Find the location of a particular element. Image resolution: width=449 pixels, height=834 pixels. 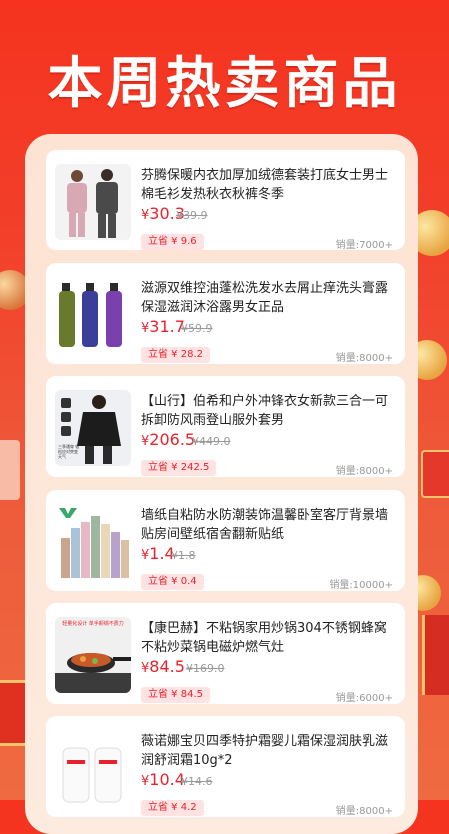

product-image: 轻量化设计 单手颠锅不费力 is located at coordinates (93, 655).